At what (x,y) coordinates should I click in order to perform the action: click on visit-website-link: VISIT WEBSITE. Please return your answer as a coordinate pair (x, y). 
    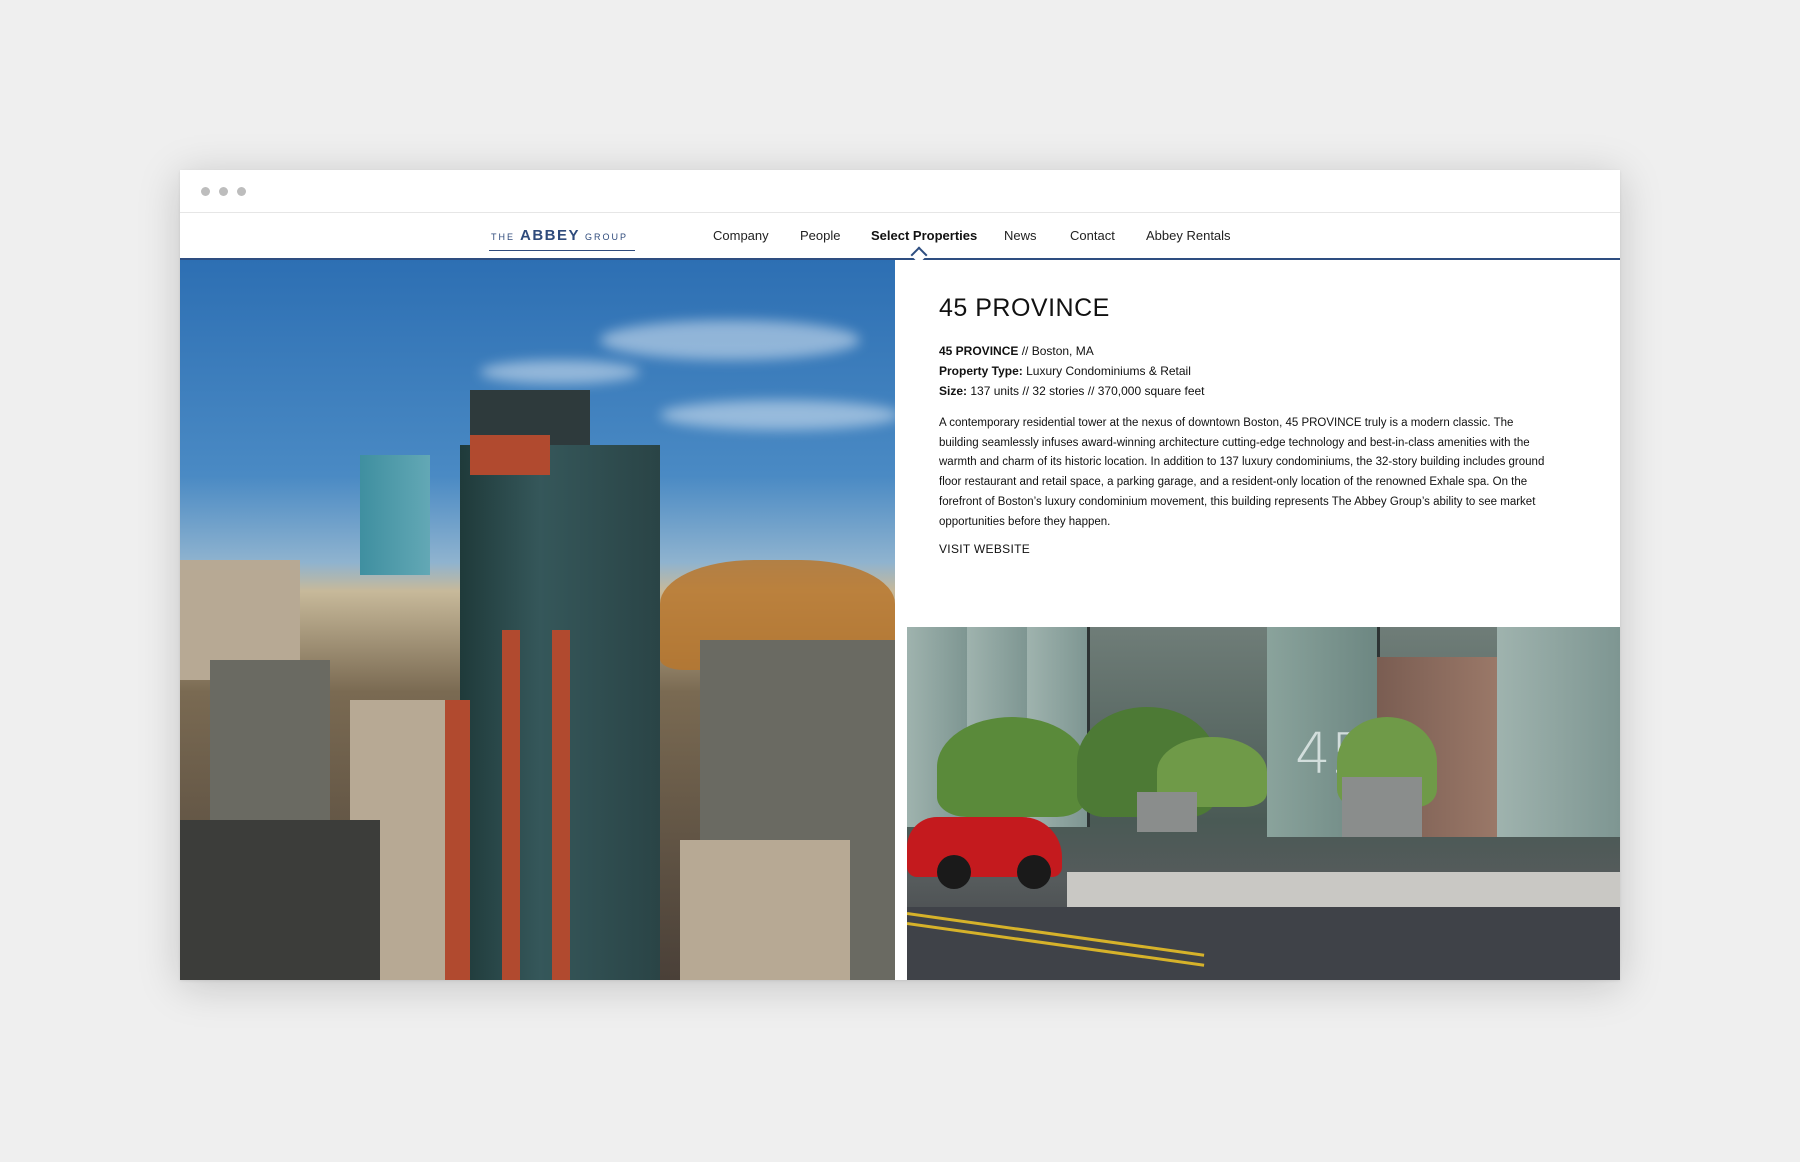
    Looking at the image, I should click on (984, 549).